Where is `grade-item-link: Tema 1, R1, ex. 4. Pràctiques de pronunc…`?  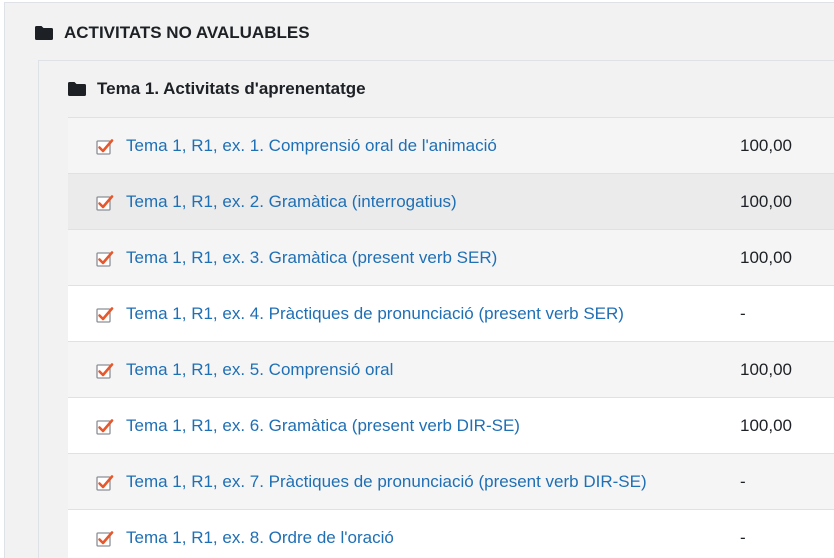 grade-item-link: Tema 1, R1, ex. 4. Pràctiques de pronunc… is located at coordinates (375, 314).